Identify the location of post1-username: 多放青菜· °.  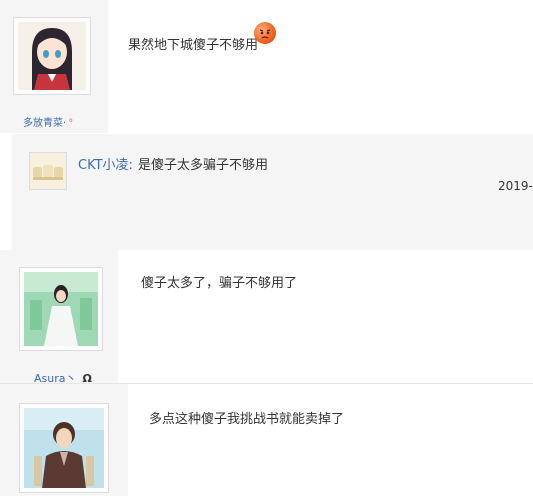
(48, 121).